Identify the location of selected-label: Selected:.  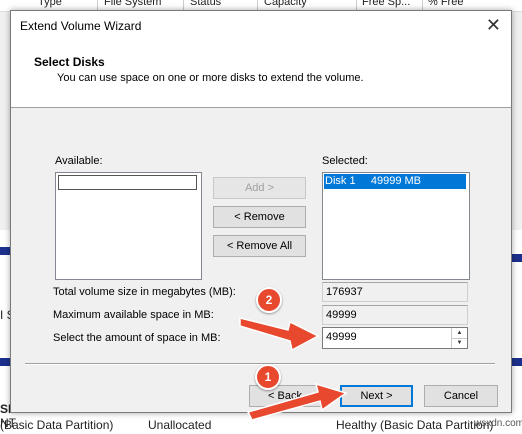
(345, 161).